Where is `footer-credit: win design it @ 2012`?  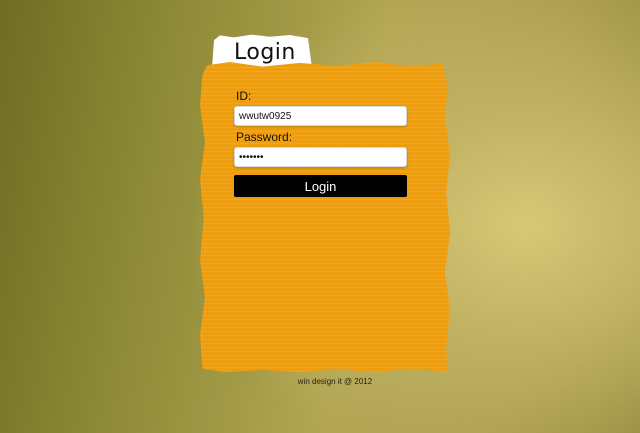
footer-credit: win design it @ 2012 is located at coordinates (335, 381).